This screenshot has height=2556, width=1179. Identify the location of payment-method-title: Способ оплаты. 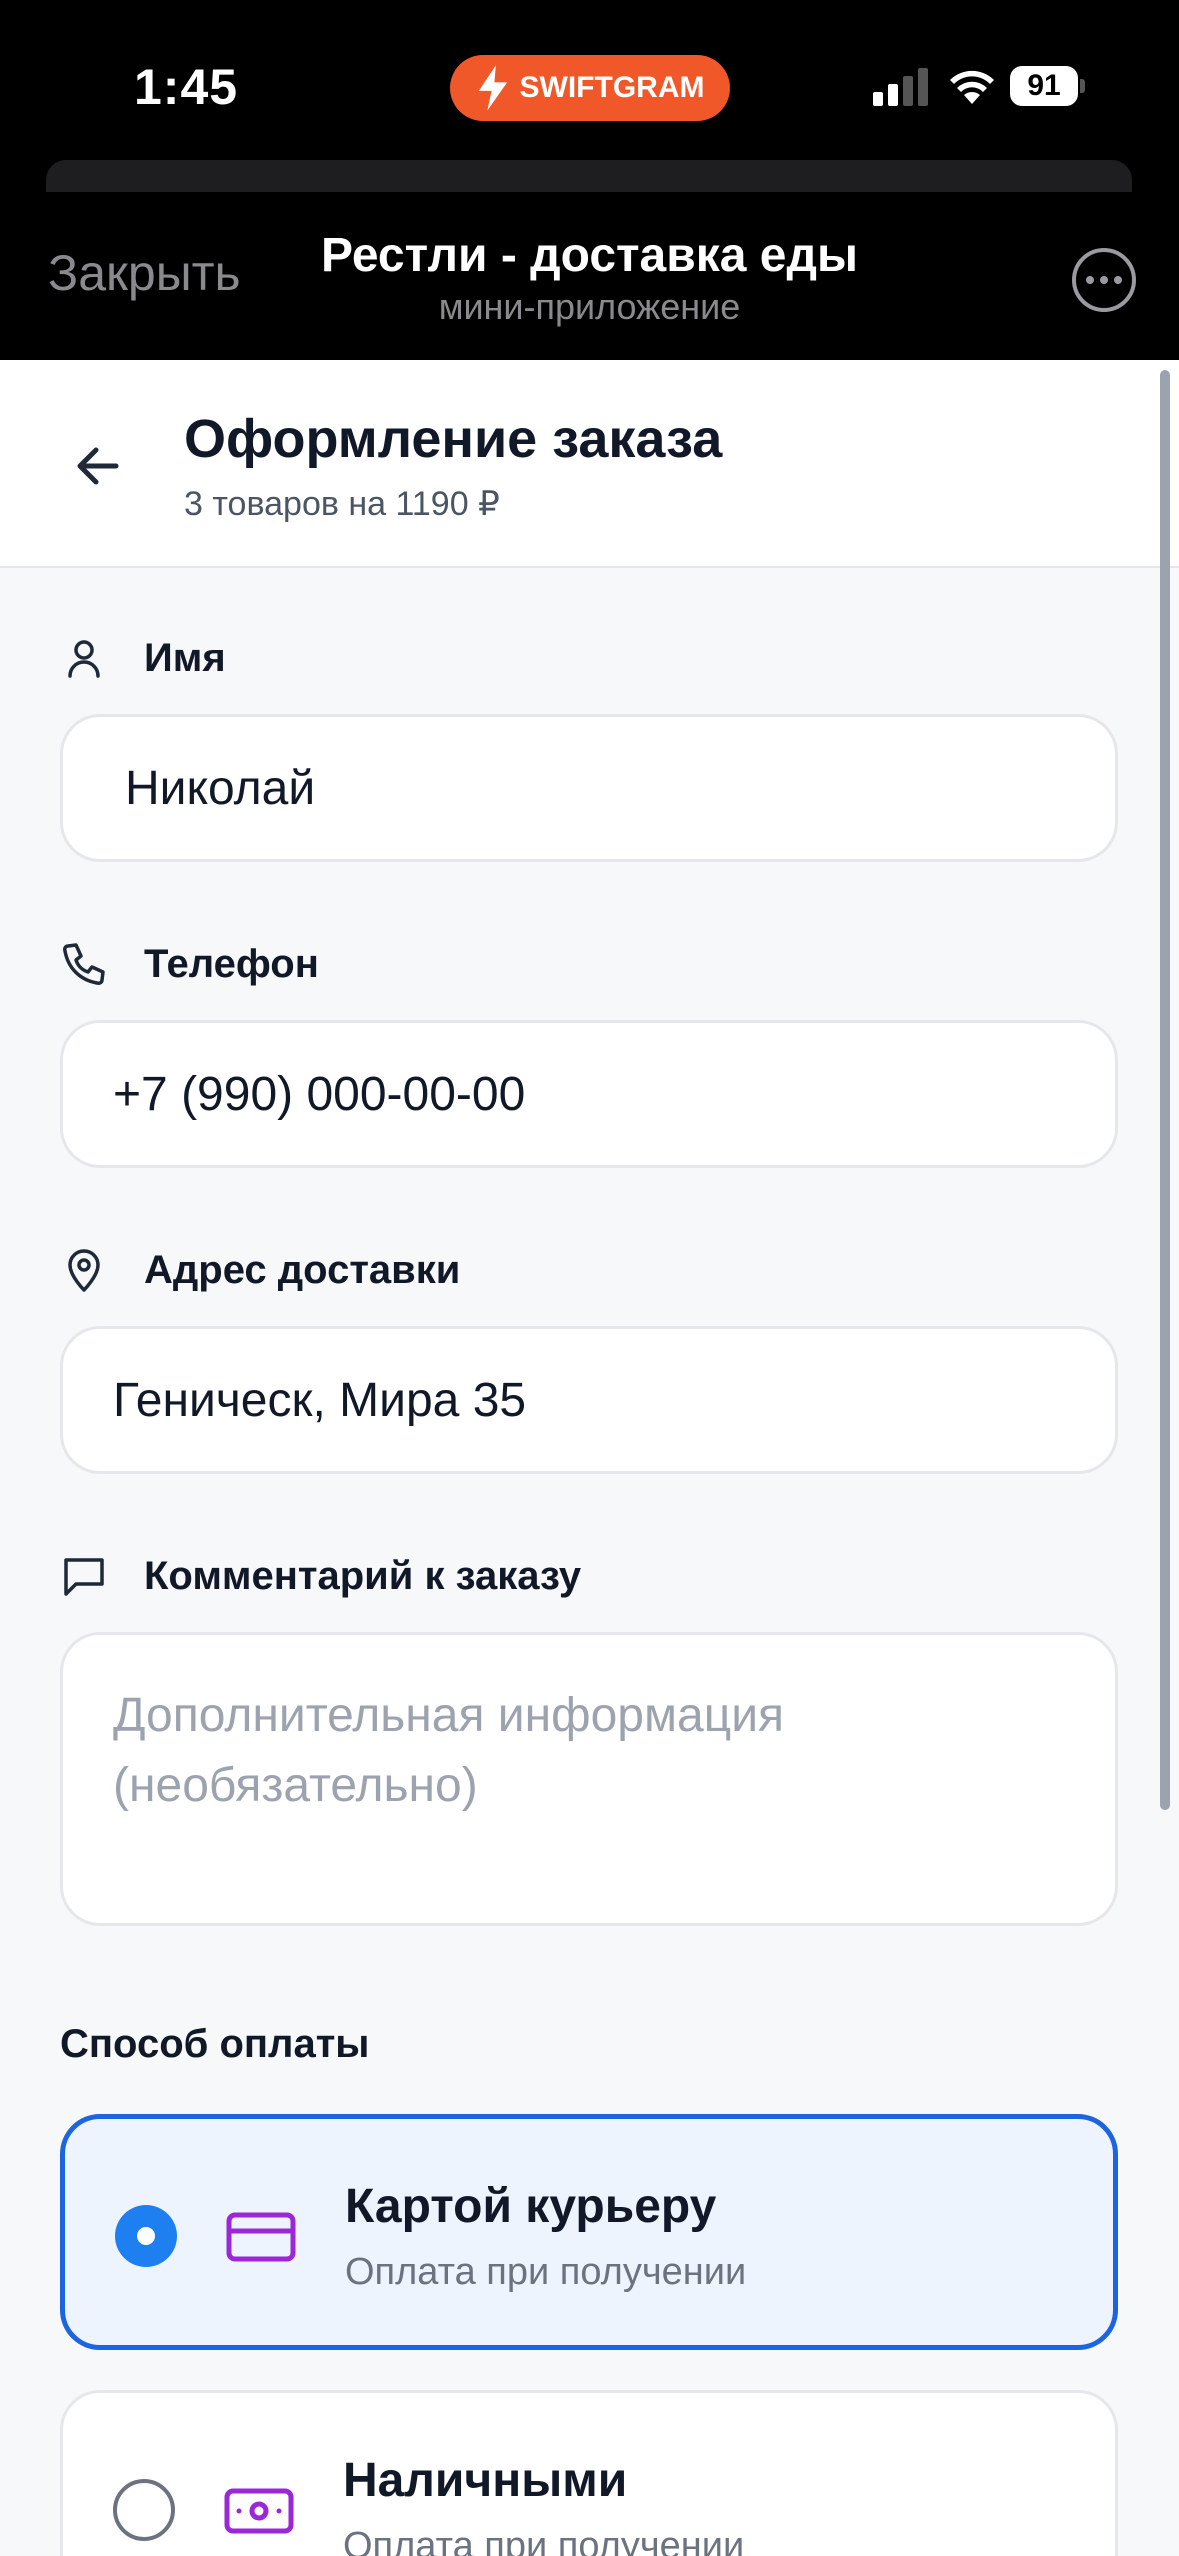
(215, 2044).